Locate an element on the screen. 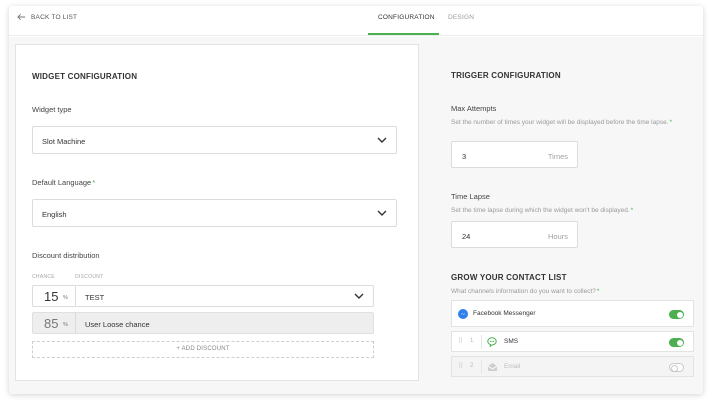 Image resolution: width=712 pixels, height=403 pixels. default-language-select: English is located at coordinates (214, 213).